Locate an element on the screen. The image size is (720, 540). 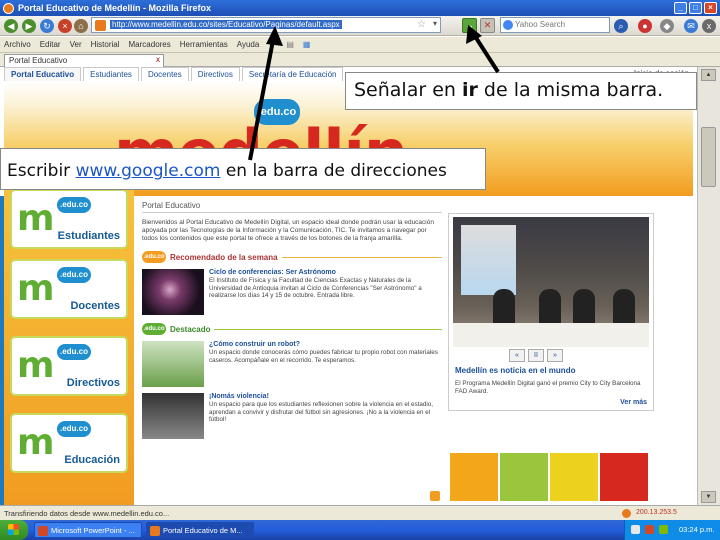
menu-archivo: Archivo is located at coordinates (17, 44).